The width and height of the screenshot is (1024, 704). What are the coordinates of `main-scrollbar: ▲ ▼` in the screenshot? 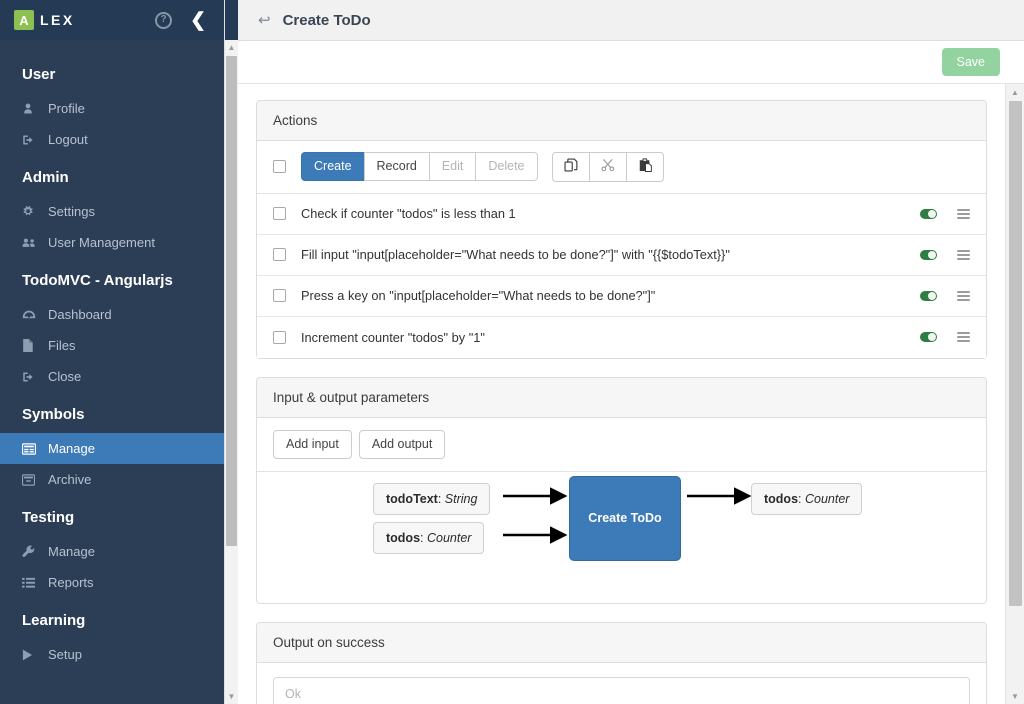 It's located at (1014, 394).